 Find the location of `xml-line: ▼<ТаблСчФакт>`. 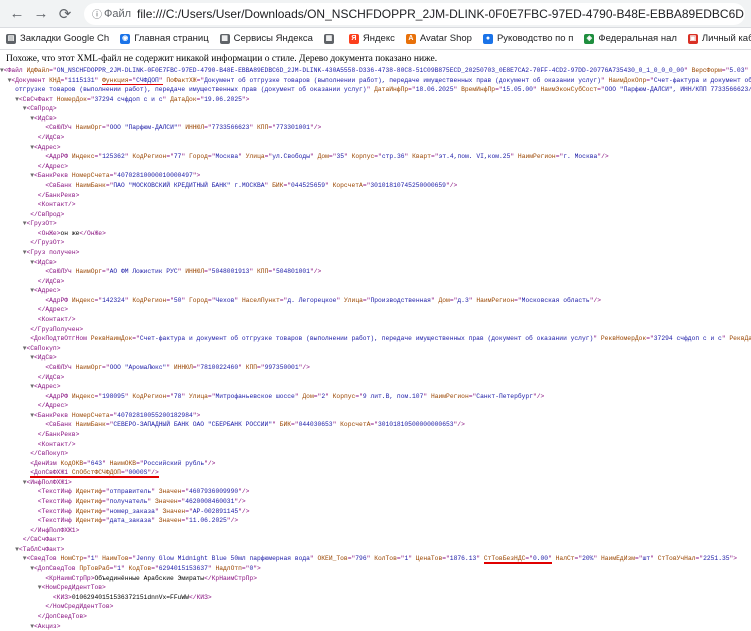

xml-line: ▼<ТаблСчФакт> is located at coordinates (375, 550).